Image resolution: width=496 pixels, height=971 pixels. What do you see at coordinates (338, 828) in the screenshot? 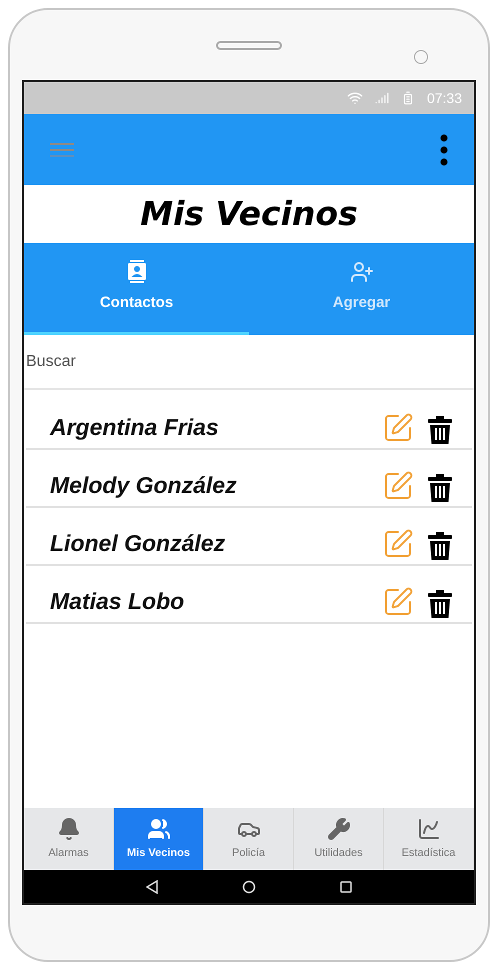
I see `wrench-icon` at bounding box center [338, 828].